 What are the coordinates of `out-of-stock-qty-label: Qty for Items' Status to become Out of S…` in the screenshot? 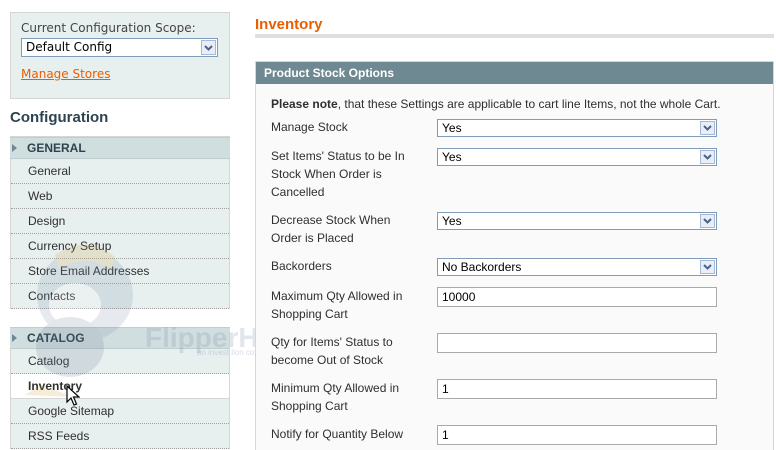 It's located at (332, 351).